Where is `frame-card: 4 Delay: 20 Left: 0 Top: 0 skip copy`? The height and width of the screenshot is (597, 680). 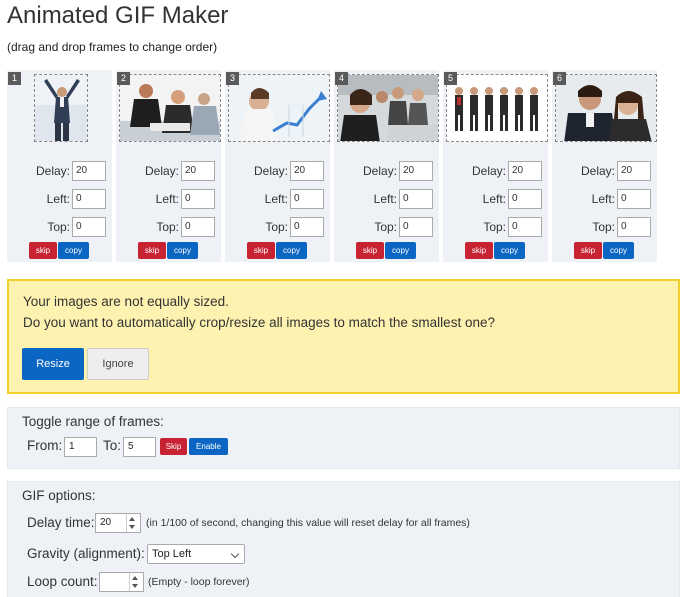
frame-card: 4 Delay: 20 Left: 0 Top: 0 skip copy is located at coordinates (386, 166).